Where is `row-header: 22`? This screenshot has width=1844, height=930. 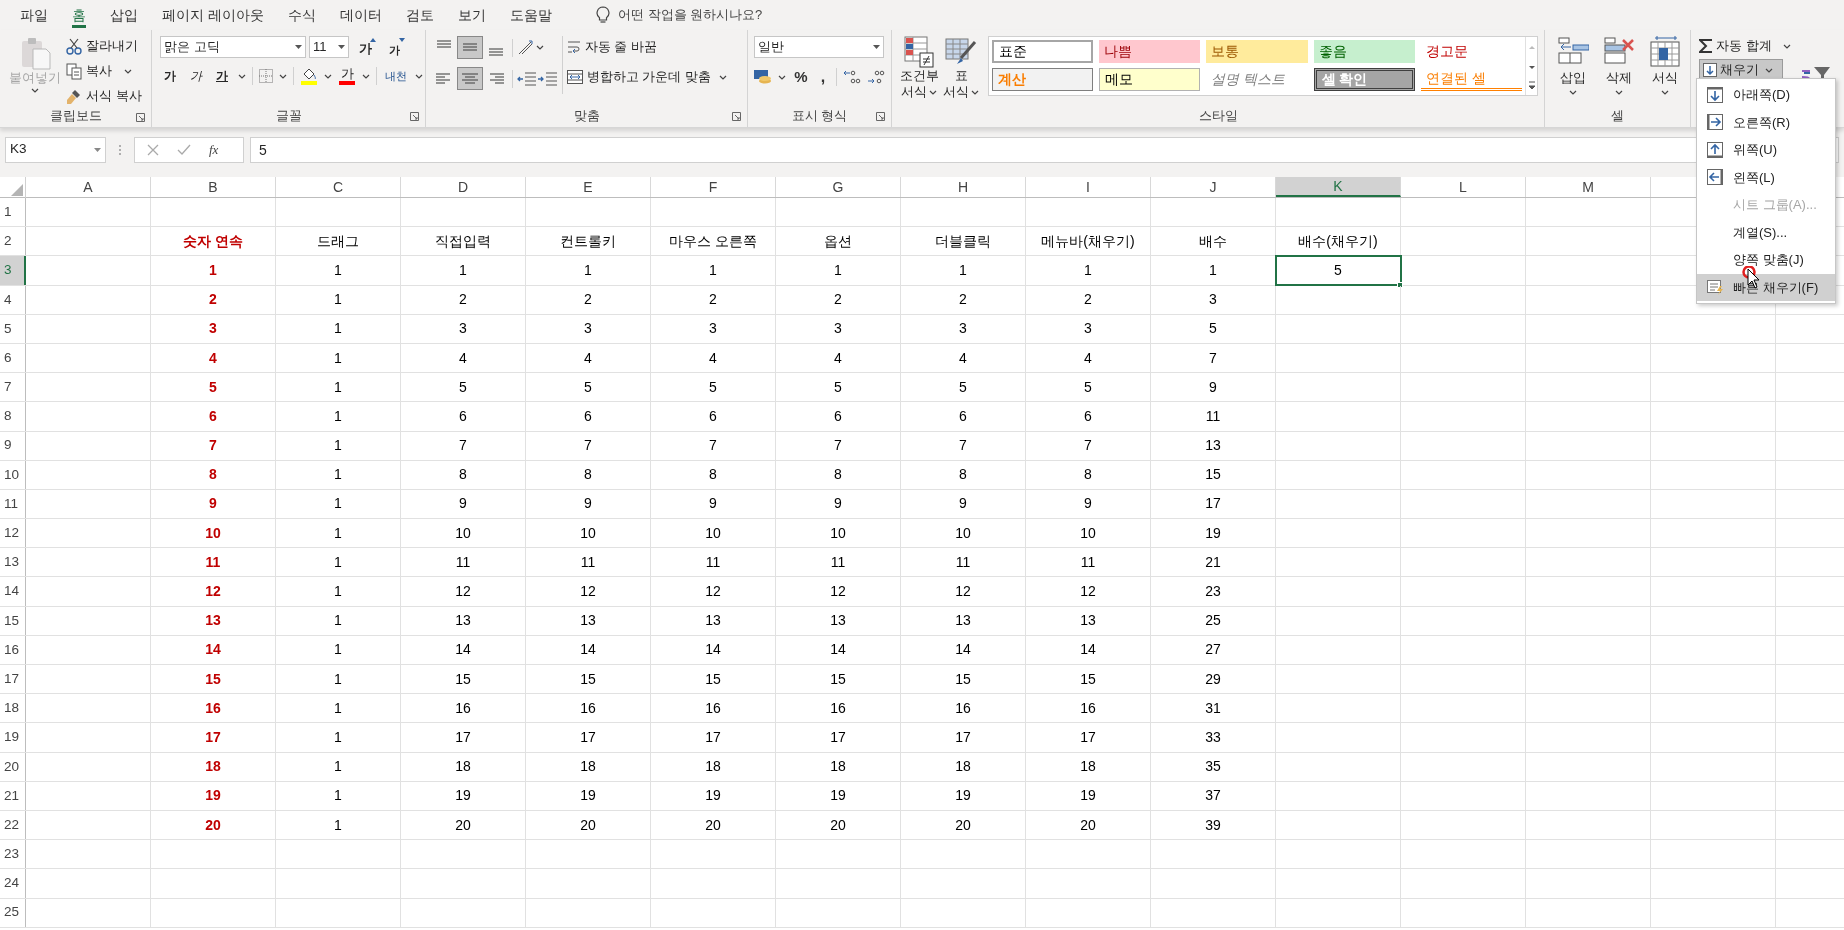 row-header: 22 is located at coordinates (13, 825).